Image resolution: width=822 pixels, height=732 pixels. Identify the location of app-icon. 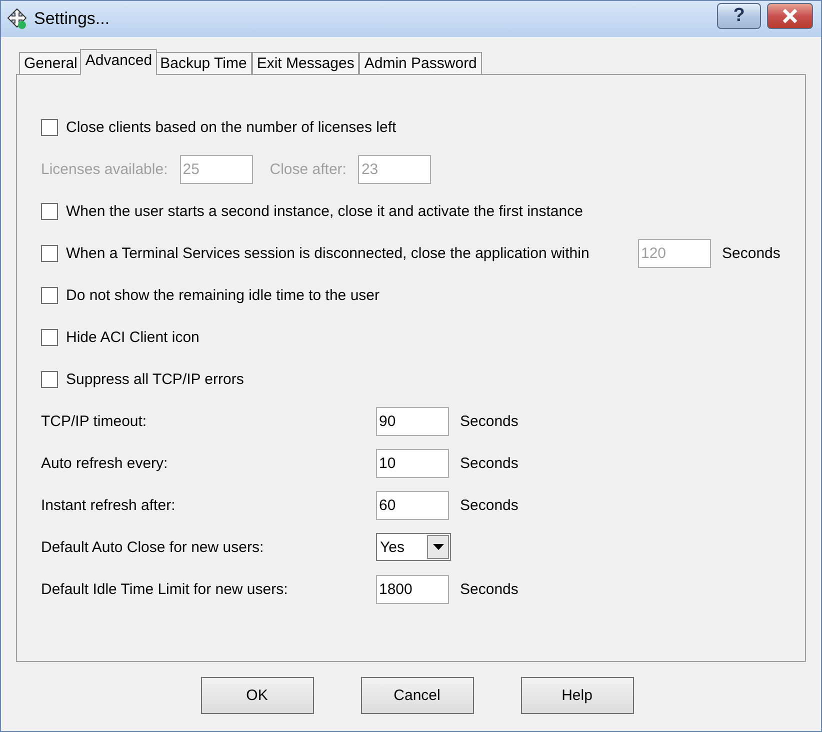
(17, 19).